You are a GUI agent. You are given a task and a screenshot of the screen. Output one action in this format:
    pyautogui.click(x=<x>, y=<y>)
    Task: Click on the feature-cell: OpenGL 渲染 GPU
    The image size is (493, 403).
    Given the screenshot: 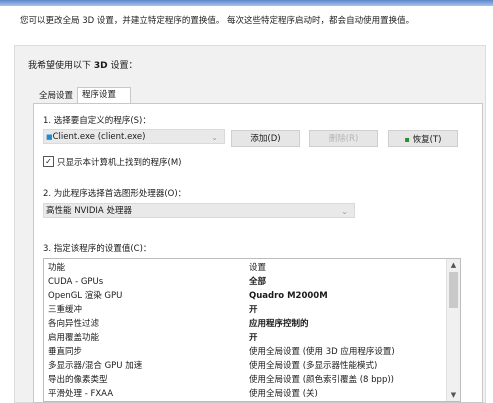 What is the action you would take?
    pyautogui.click(x=85, y=296)
    